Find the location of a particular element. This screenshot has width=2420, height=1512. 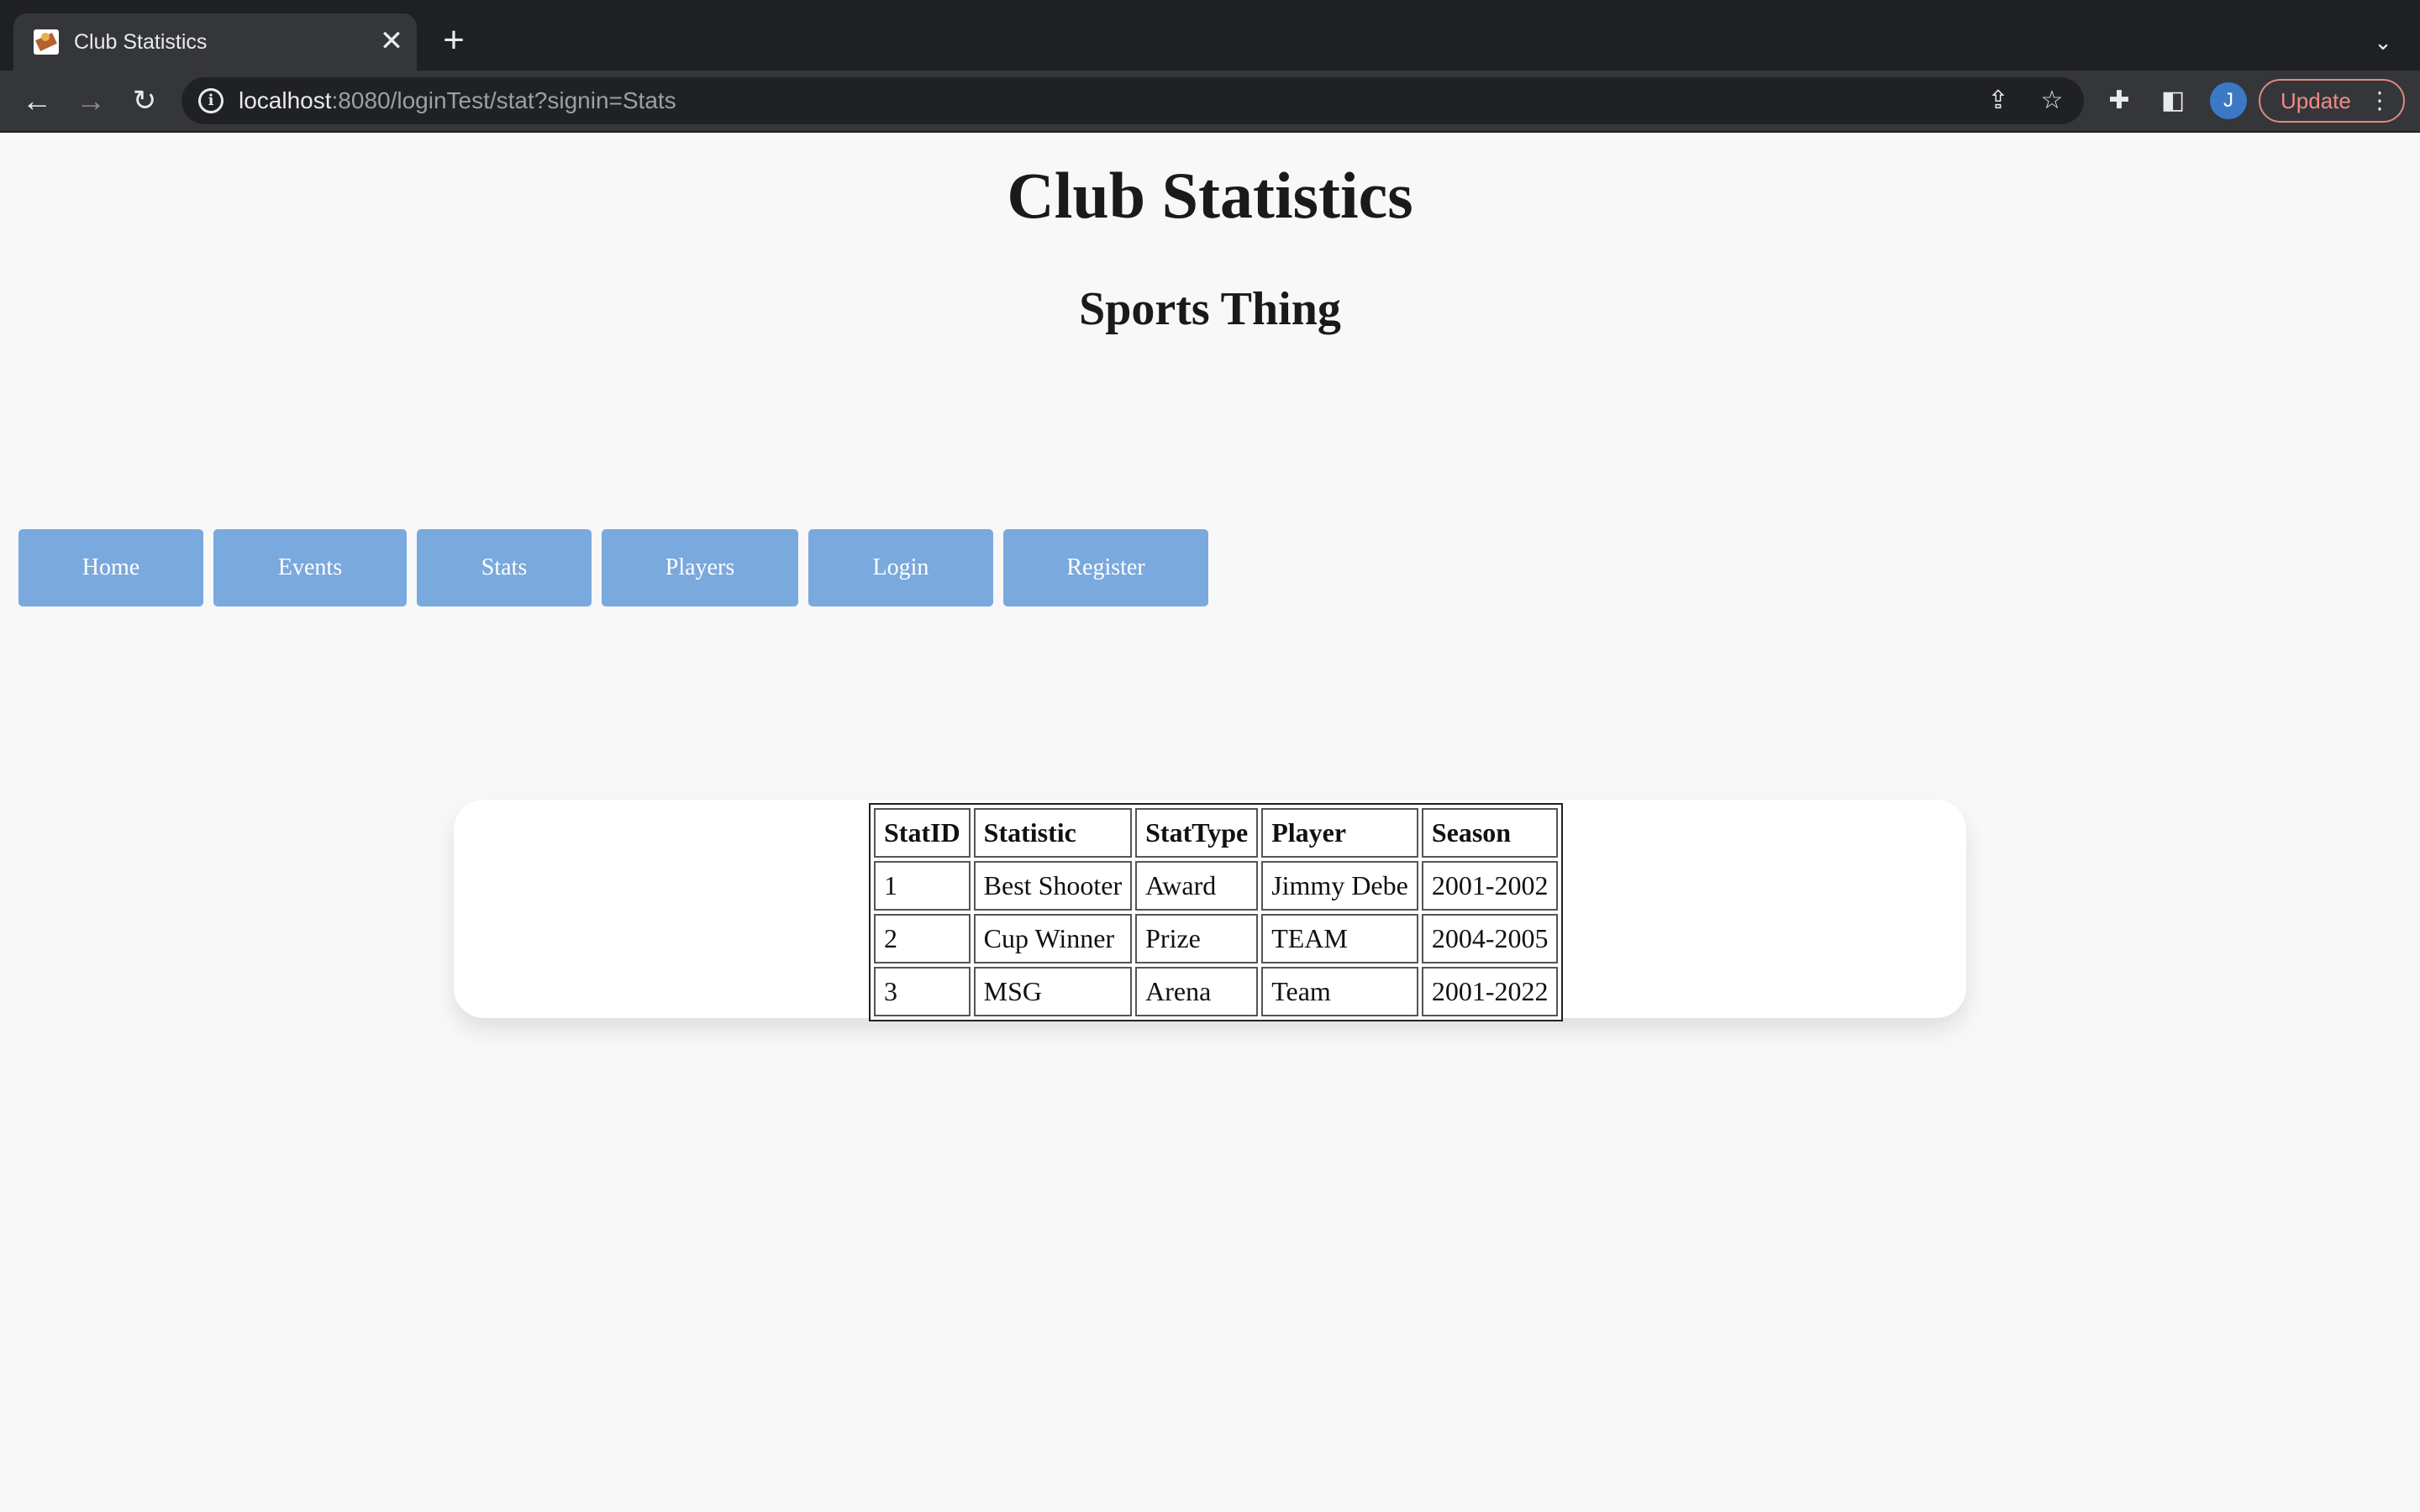

column-header: Season is located at coordinates (1490, 833).